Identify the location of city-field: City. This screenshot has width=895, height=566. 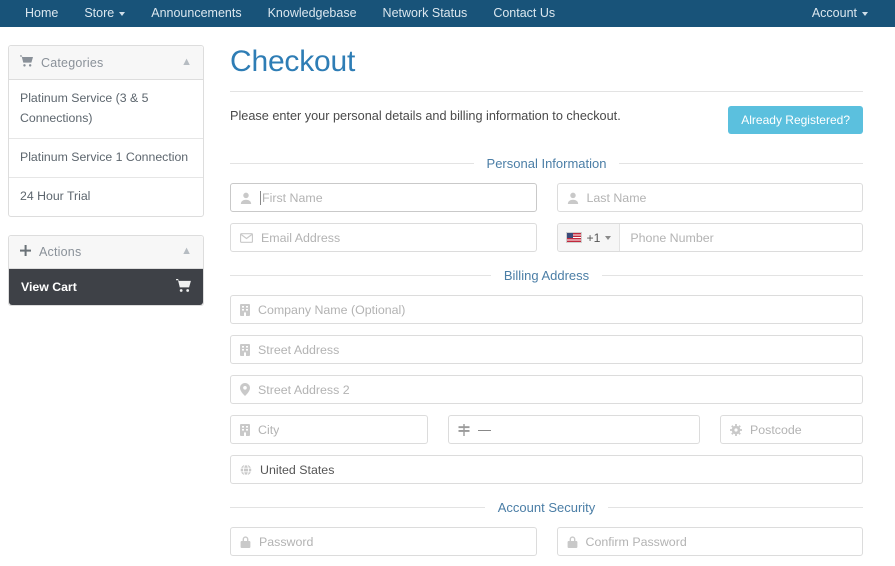
(329, 429).